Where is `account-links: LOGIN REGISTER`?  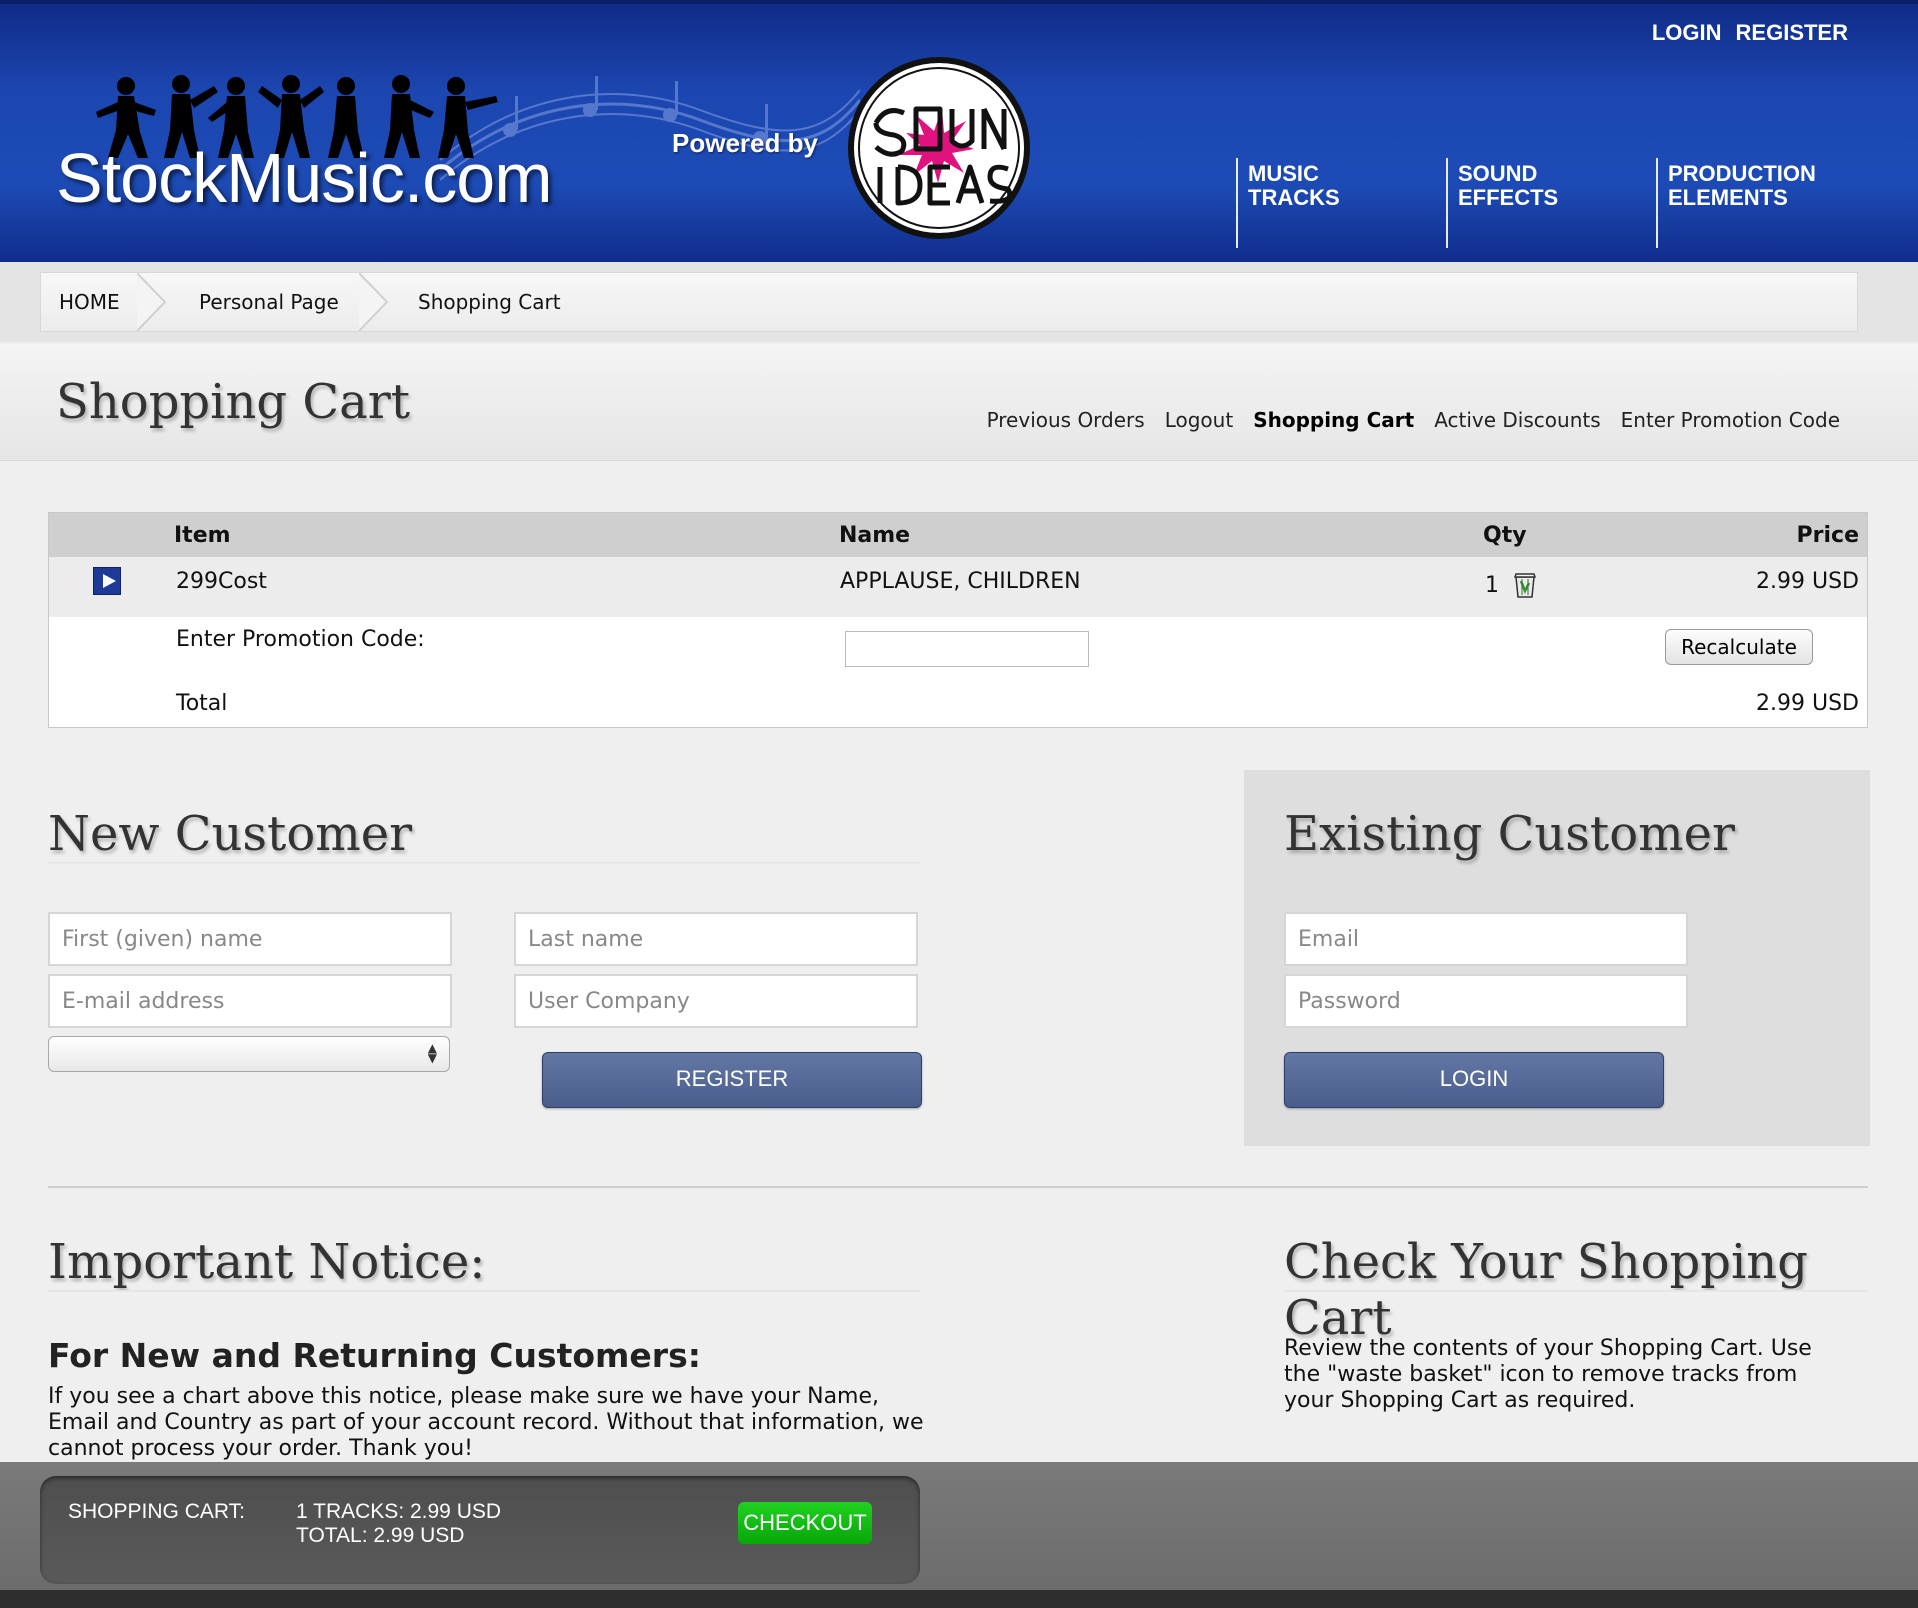
account-links: LOGIN REGISTER is located at coordinates (1750, 33).